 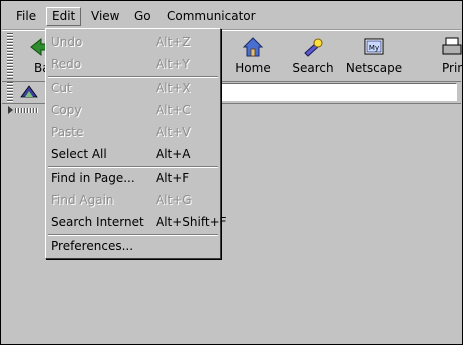 What do you see at coordinates (27, 110) in the screenshot?
I see `personal-toolbar-grip` at bounding box center [27, 110].